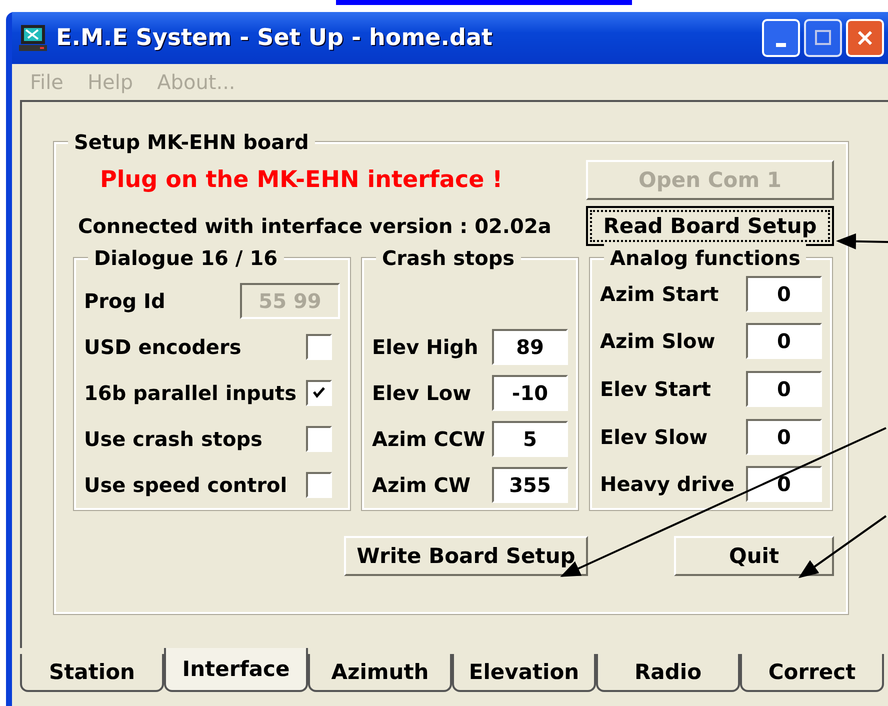 Image resolution: width=888 pixels, height=706 pixels. I want to click on checkbox-label: USD encoders, so click(163, 347).